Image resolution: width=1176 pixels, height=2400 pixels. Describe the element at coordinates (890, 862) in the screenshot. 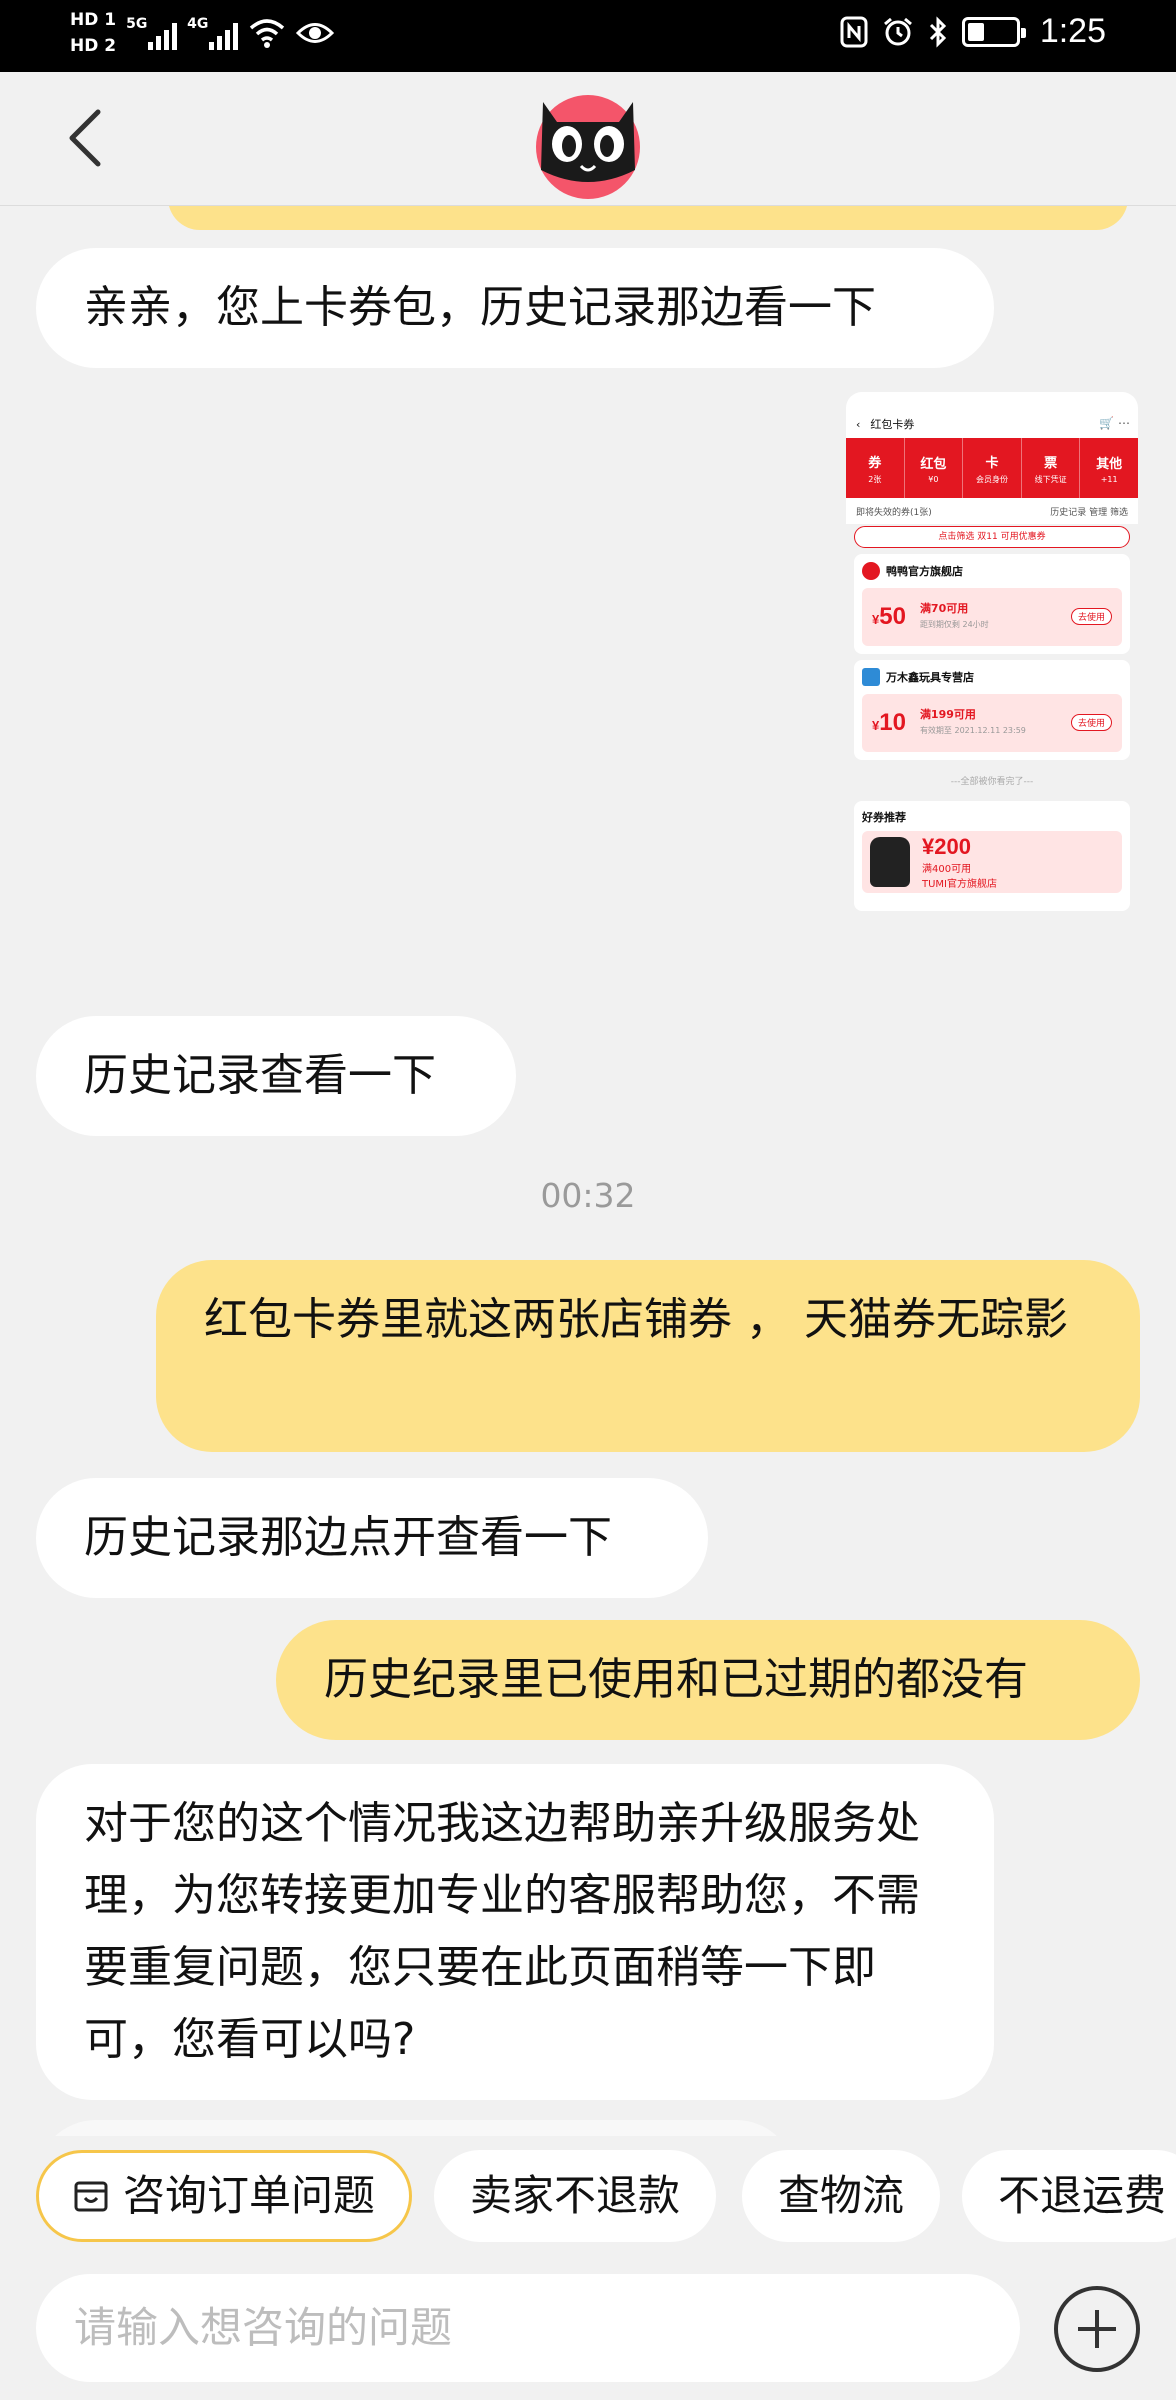

I see `backpack-image` at that location.